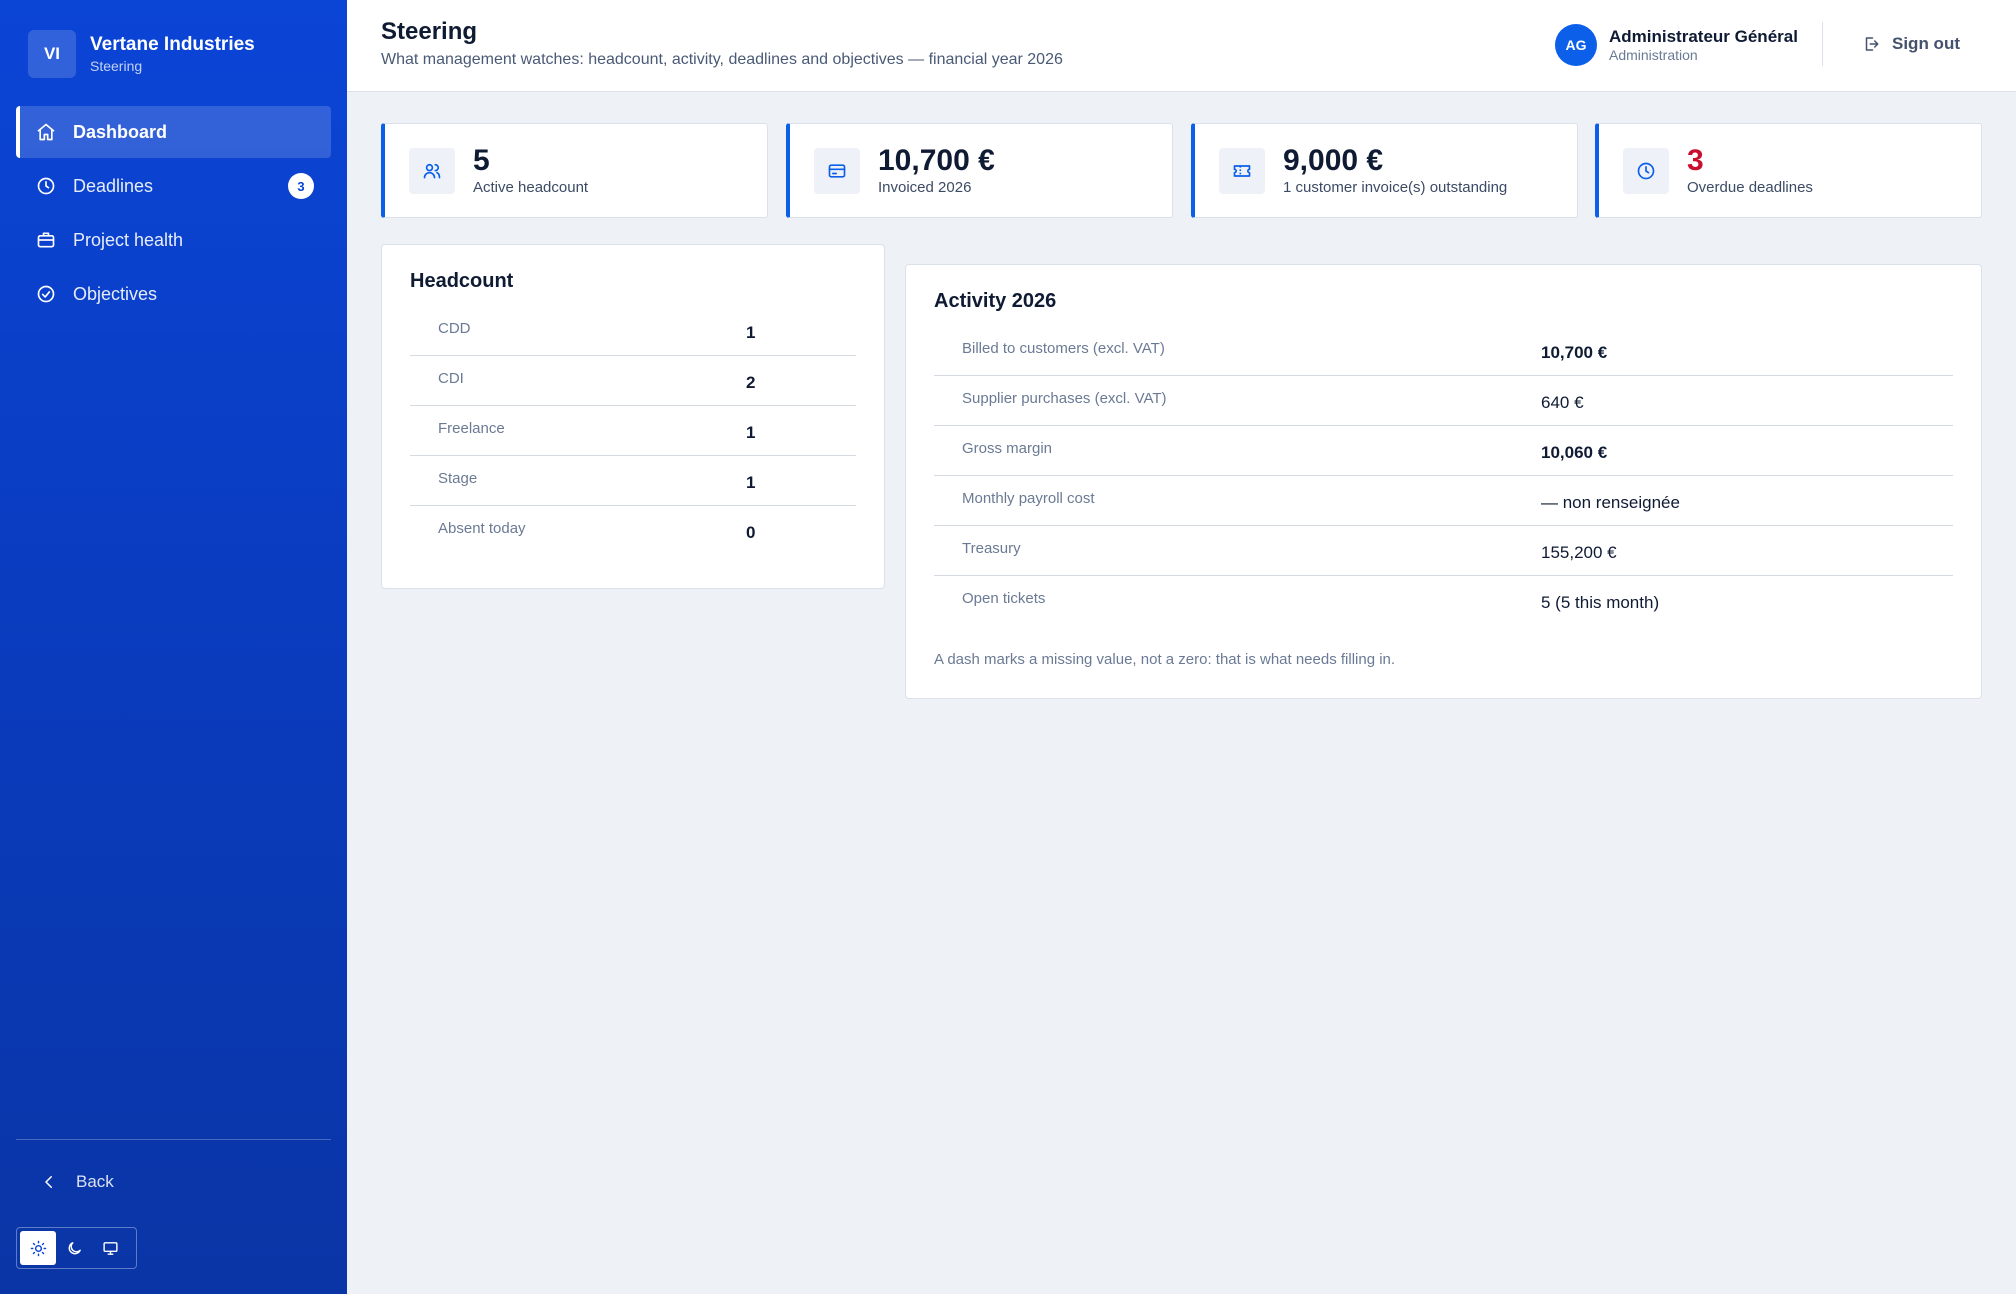 The width and height of the screenshot is (2016, 1294). I want to click on row-label: Supplier purchases (excl. VAT), so click(1064, 398).